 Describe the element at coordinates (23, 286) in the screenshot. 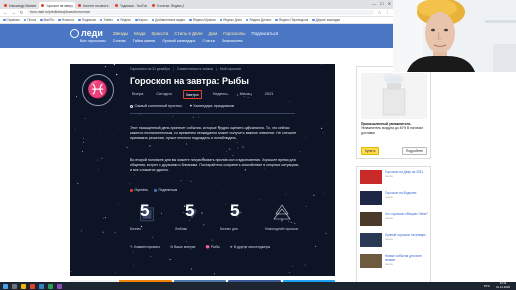

I see `folder-icon` at that location.